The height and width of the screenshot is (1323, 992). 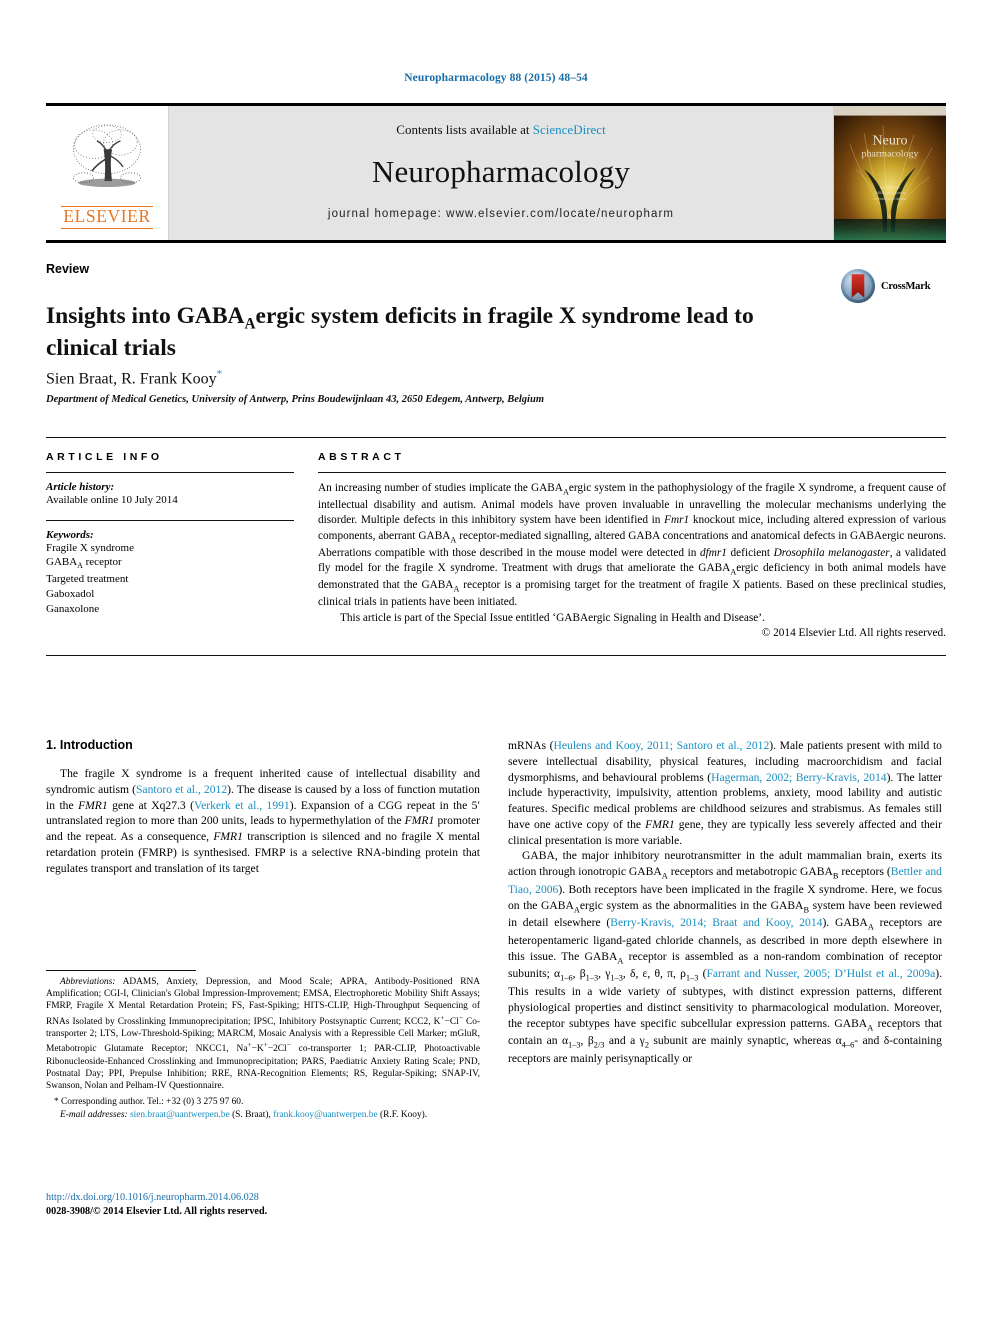 What do you see at coordinates (180, 1115) in the screenshot?
I see `email-link-braat: sien.braat@uantwerpen.be` at bounding box center [180, 1115].